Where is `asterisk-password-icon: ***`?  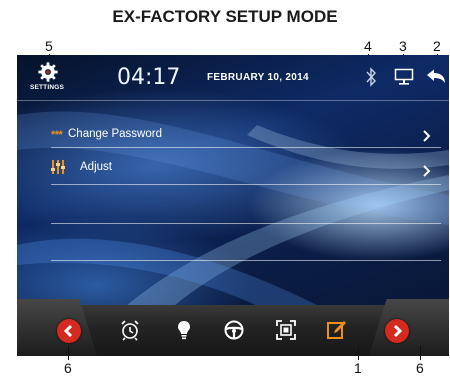 asterisk-password-icon: *** is located at coordinates (57, 135).